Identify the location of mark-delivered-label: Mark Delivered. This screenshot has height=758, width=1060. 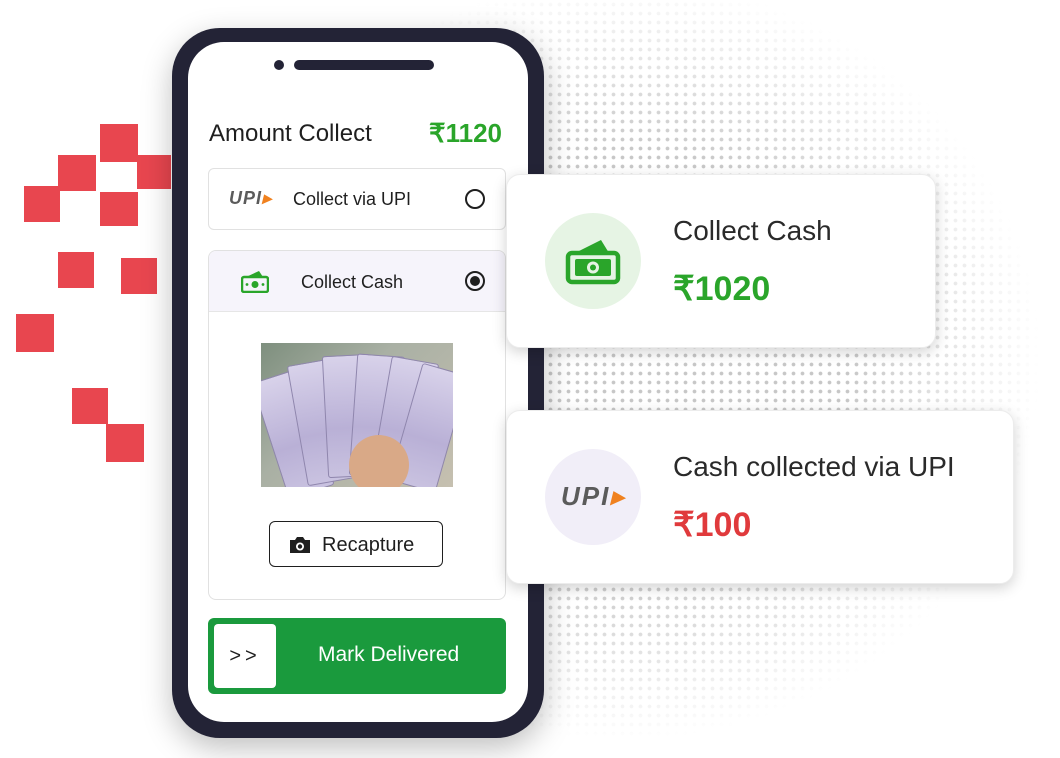
(389, 654).